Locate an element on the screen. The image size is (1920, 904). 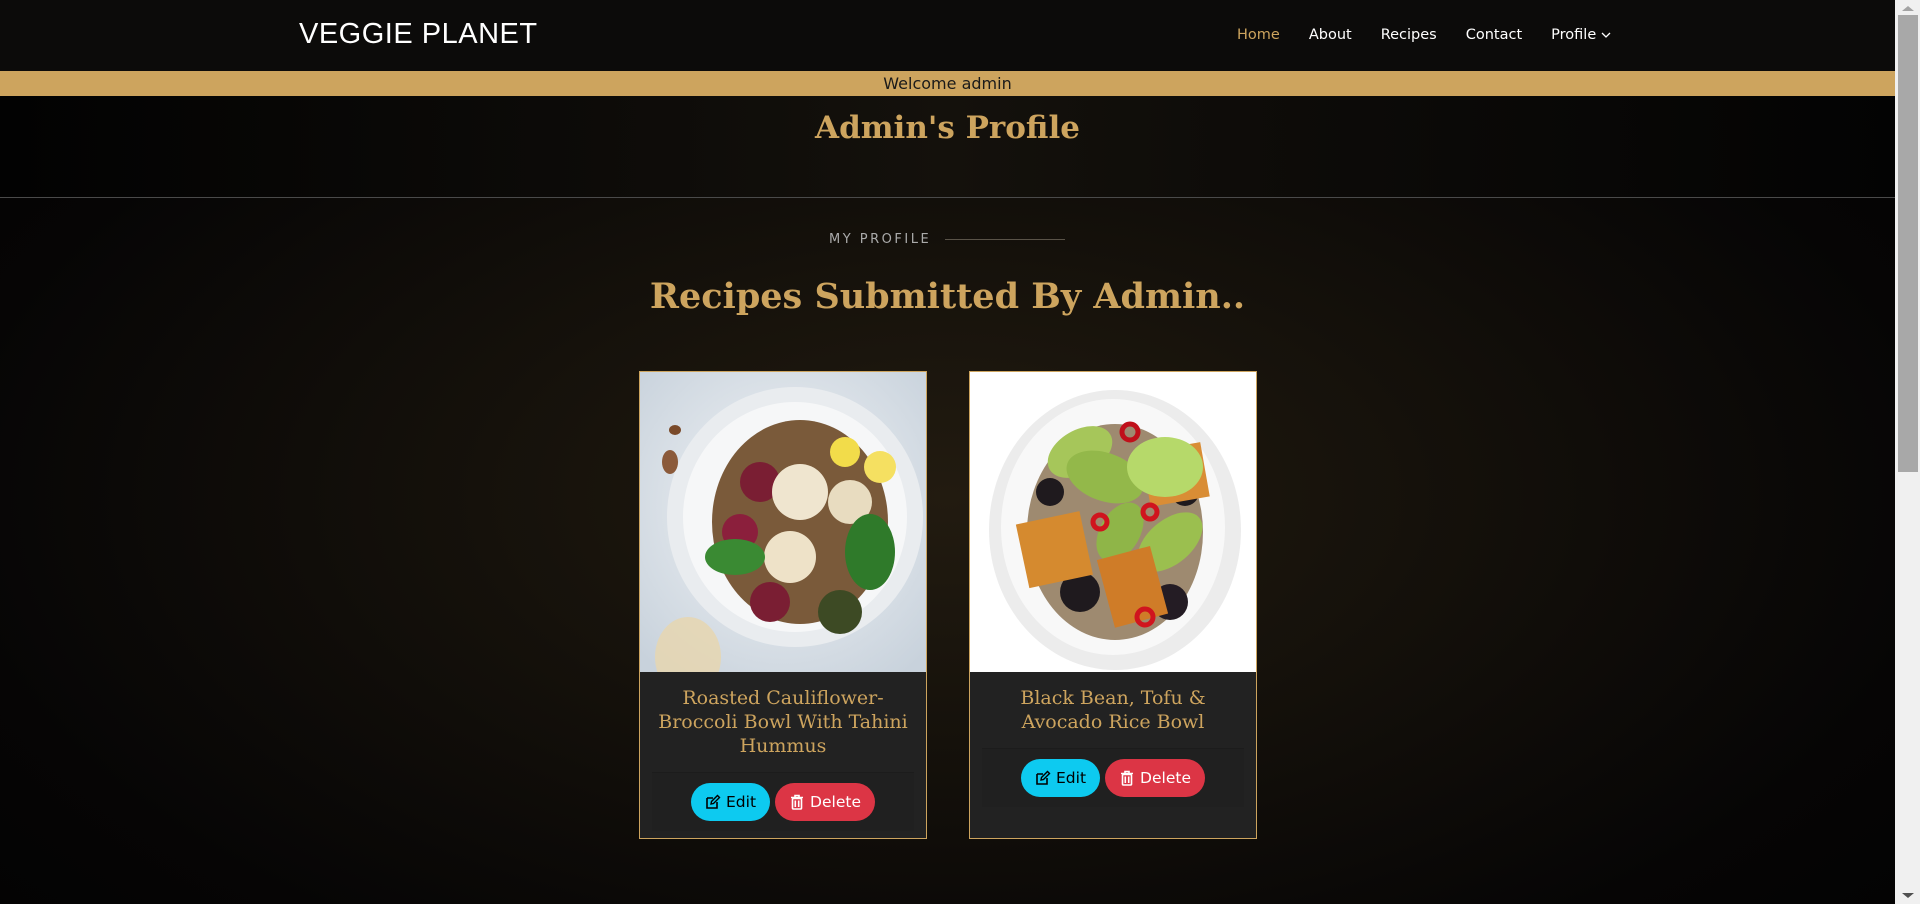
section-title: Recipes Submitted By Admin.. is located at coordinates (947, 296).